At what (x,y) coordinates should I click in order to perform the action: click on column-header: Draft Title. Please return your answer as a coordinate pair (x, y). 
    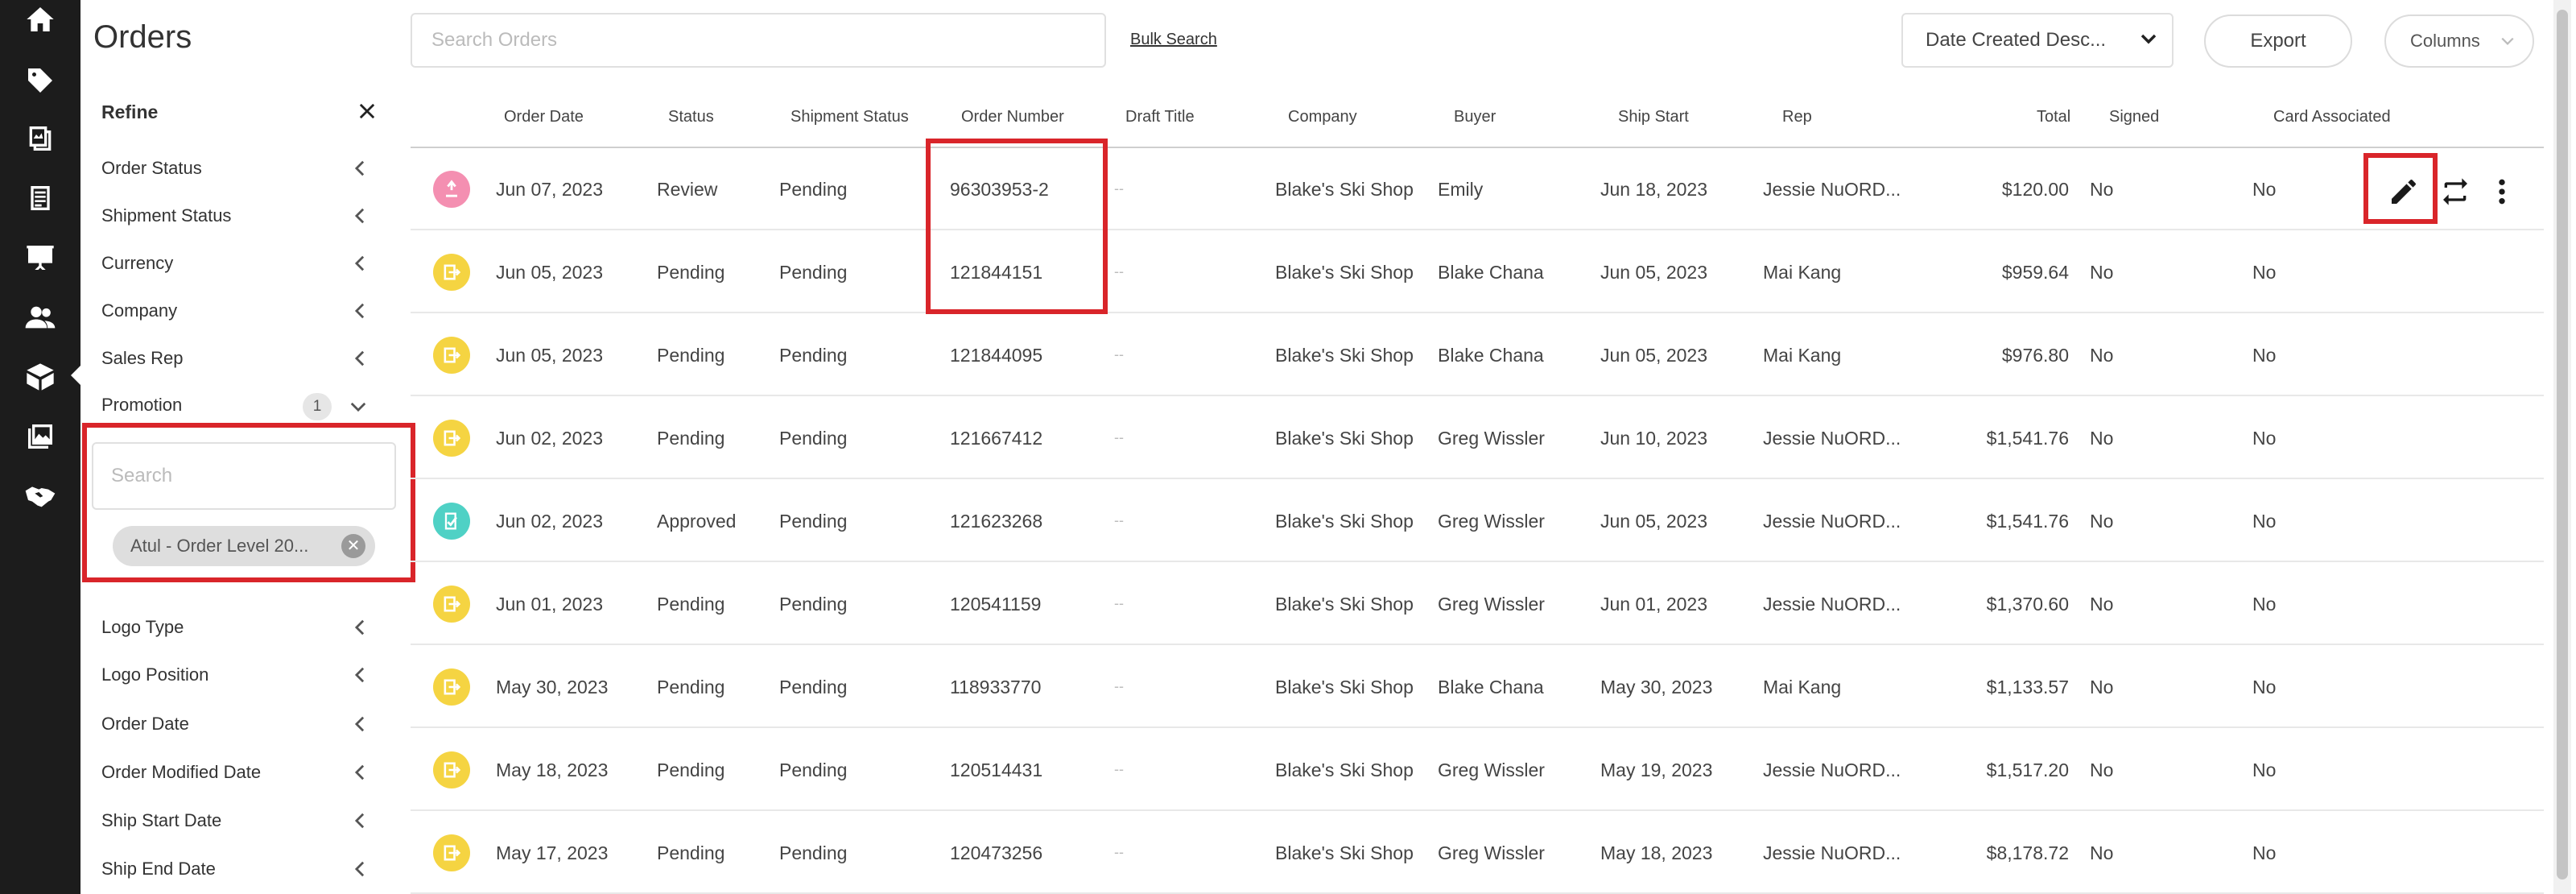
    Looking at the image, I should click on (1160, 117).